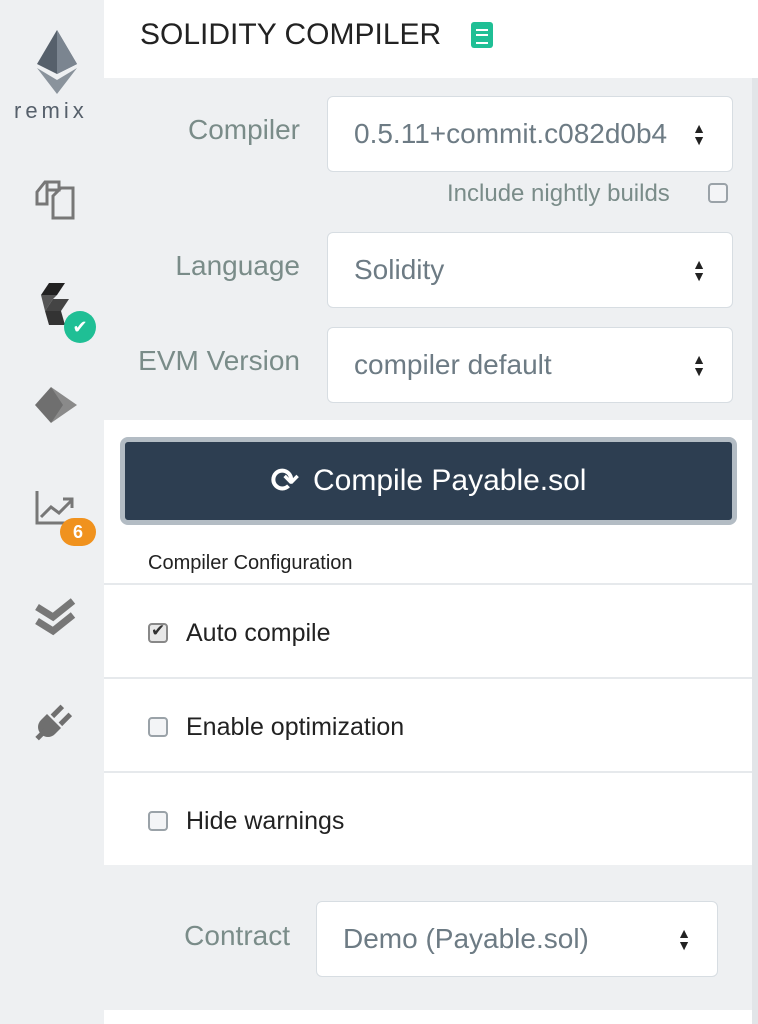 This screenshot has height=1024, width=758. I want to click on auto-compile-option: Auto compile, so click(428, 630).